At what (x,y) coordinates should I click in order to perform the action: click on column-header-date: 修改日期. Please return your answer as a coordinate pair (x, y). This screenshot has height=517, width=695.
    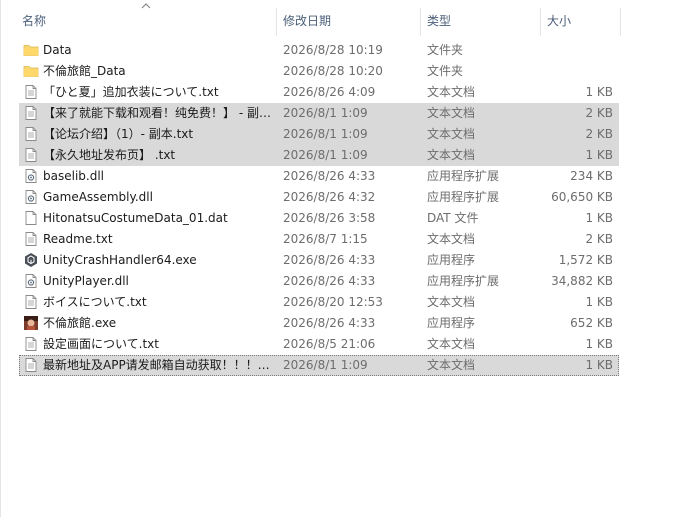
    Looking at the image, I should click on (348, 21).